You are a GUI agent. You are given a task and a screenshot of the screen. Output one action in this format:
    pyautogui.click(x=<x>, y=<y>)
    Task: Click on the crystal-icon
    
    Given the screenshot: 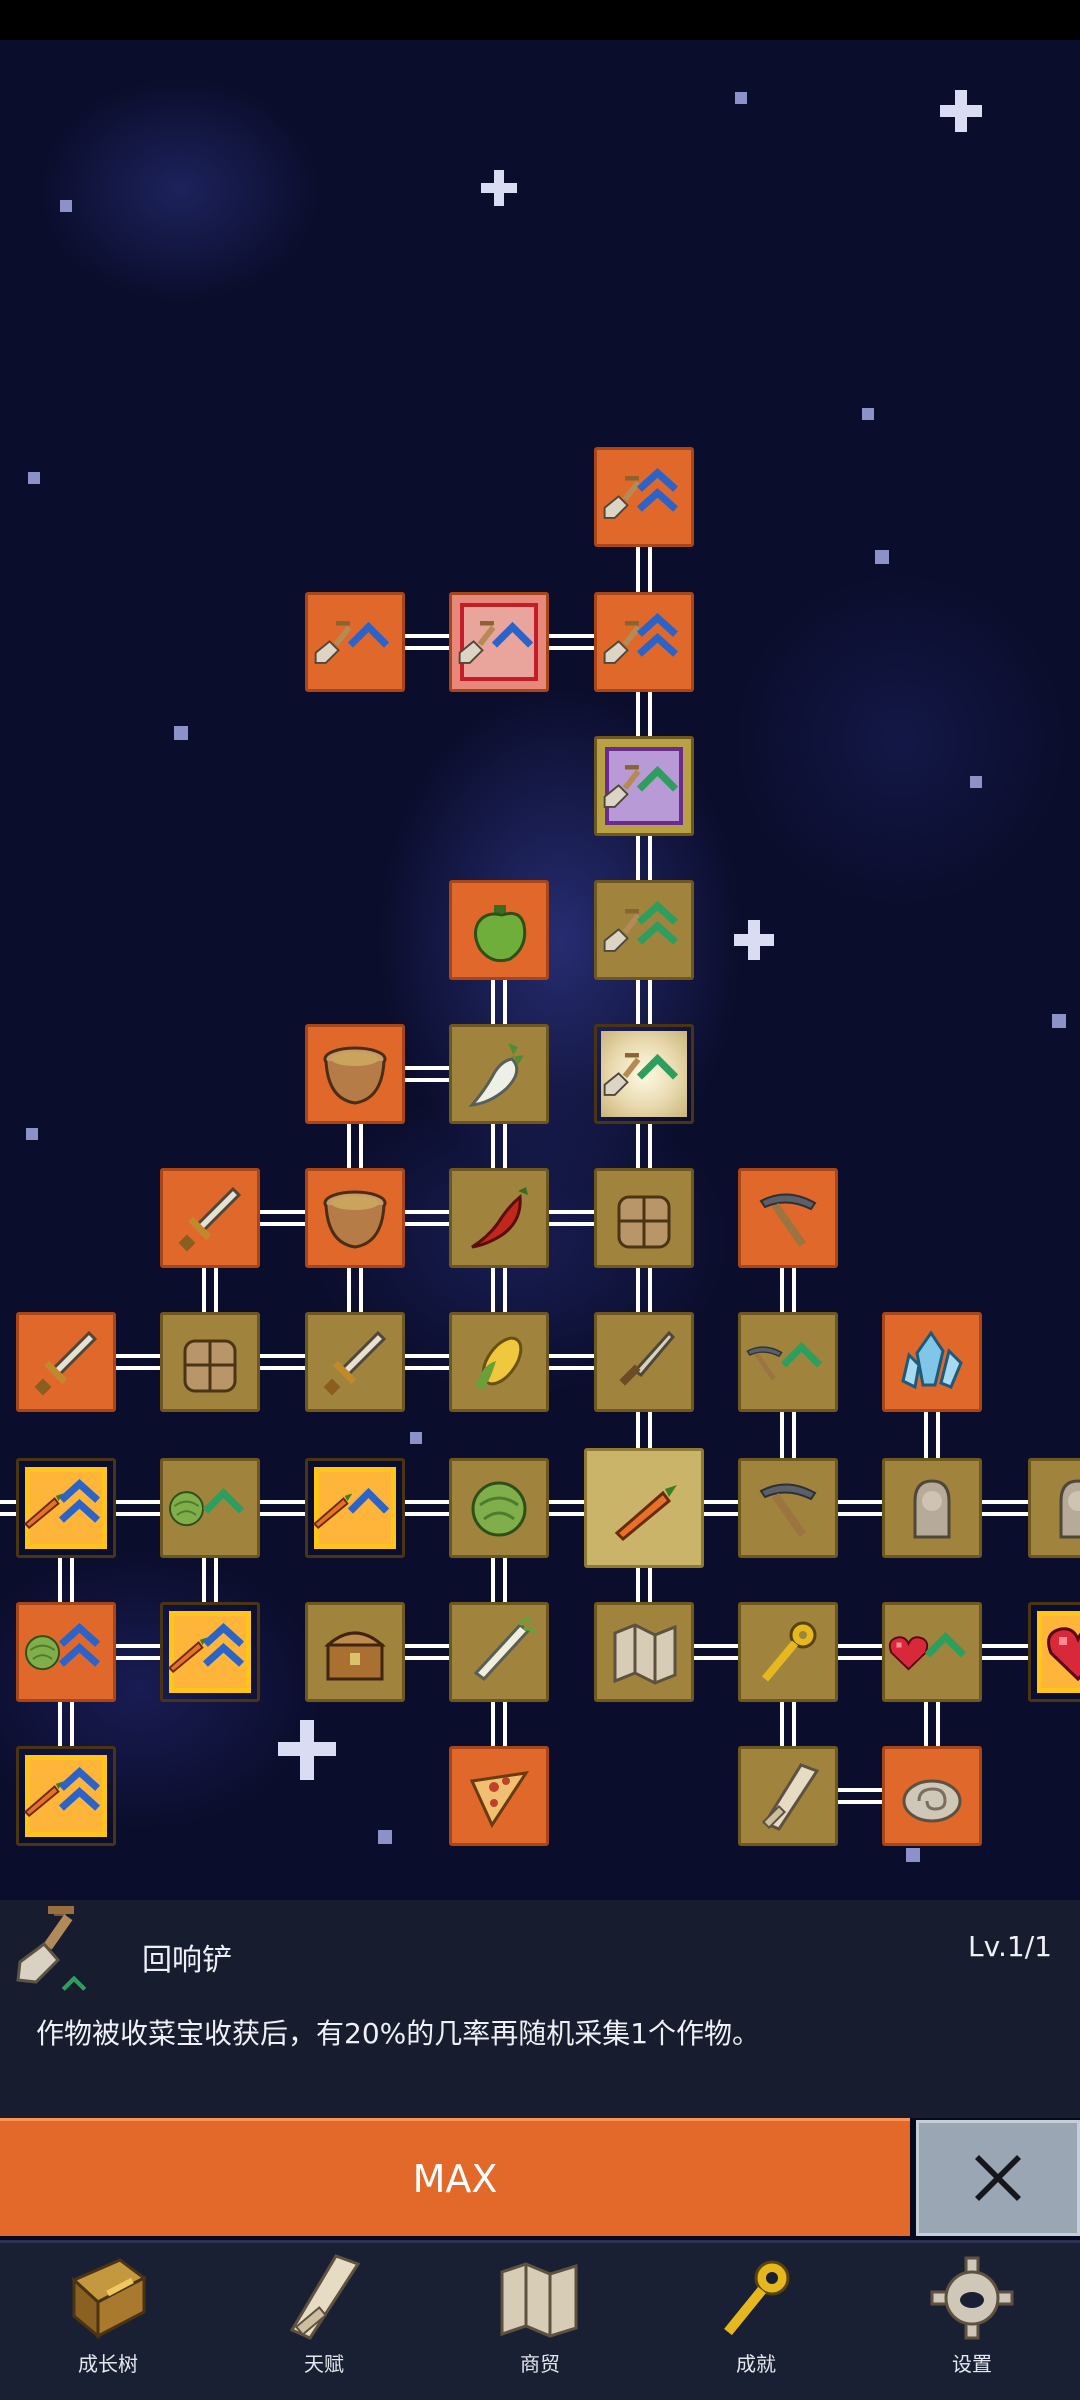 What is the action you would take?
    pyautogui.click(x=932, y=1360)
    